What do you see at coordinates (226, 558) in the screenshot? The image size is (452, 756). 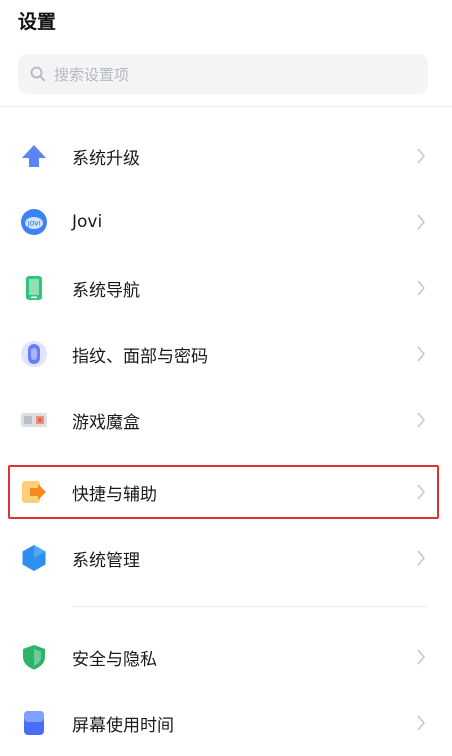 I see `settings-item-system-management: 系统管理` at bounding box center [226, 558].